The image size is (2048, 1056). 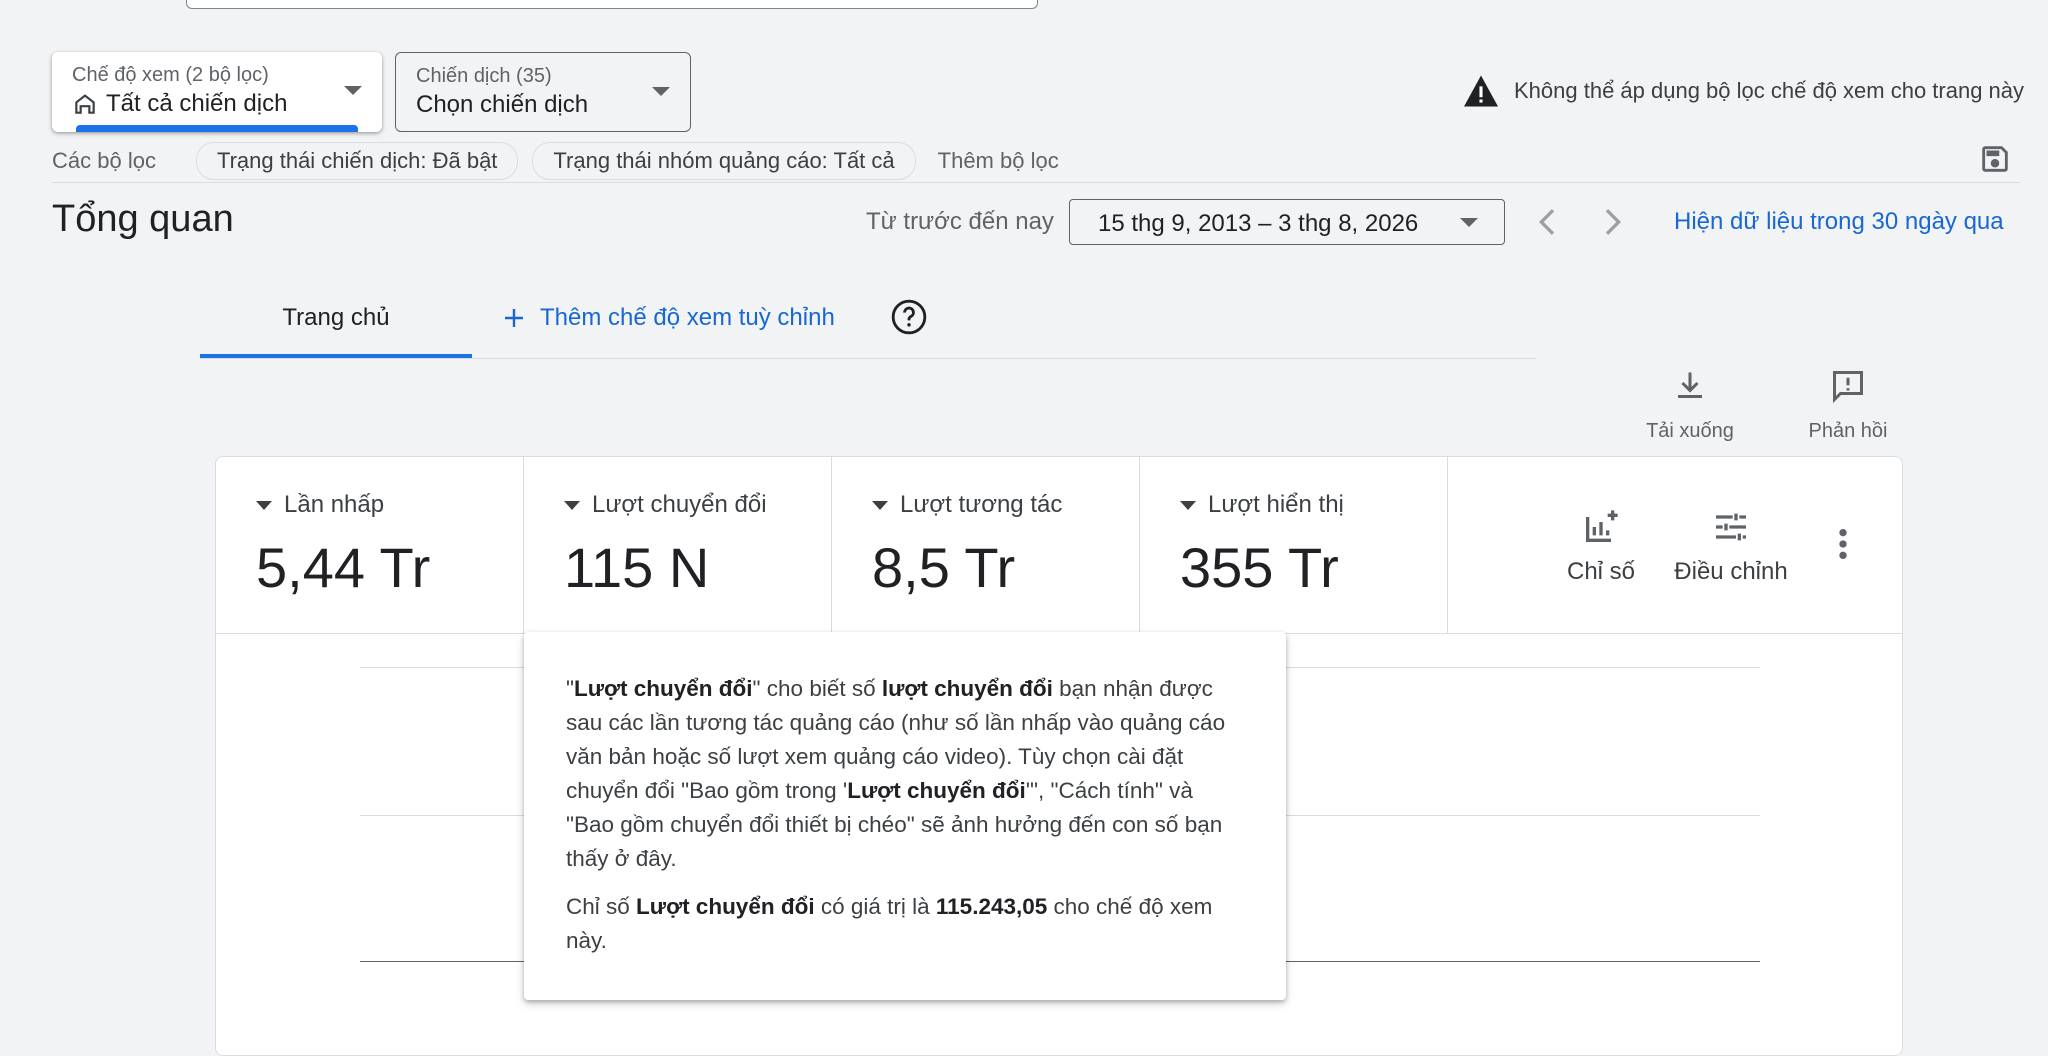 What do you see at coordinates (1690, 385) in the screenshot?
I see `download-icon` at bounding box center [1690, 385].